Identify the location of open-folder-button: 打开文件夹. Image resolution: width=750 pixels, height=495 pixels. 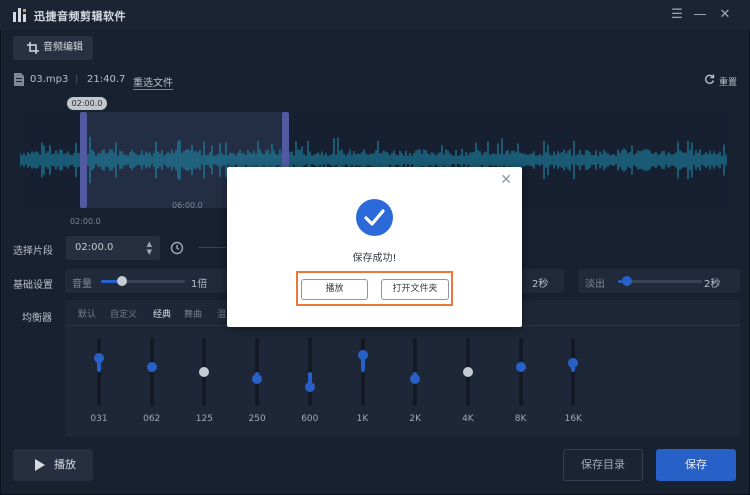
(415, 289).